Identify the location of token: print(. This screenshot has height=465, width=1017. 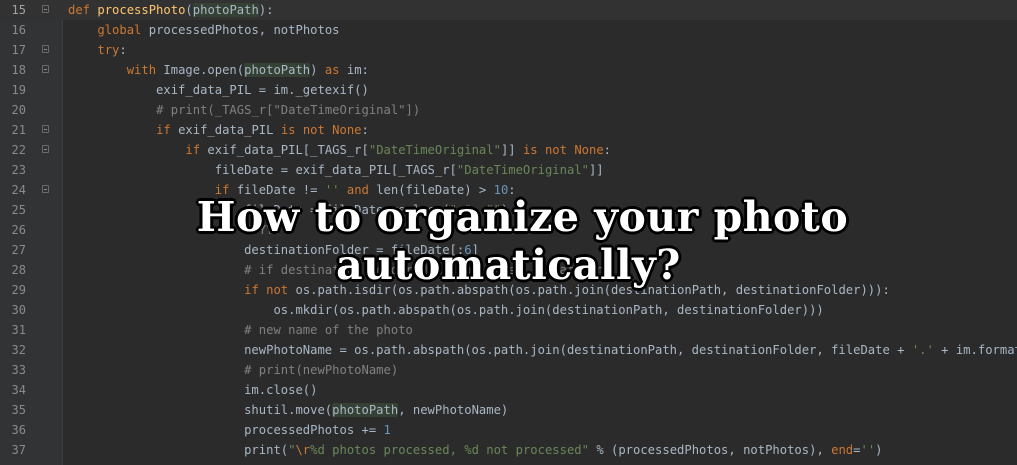
(178, 450).